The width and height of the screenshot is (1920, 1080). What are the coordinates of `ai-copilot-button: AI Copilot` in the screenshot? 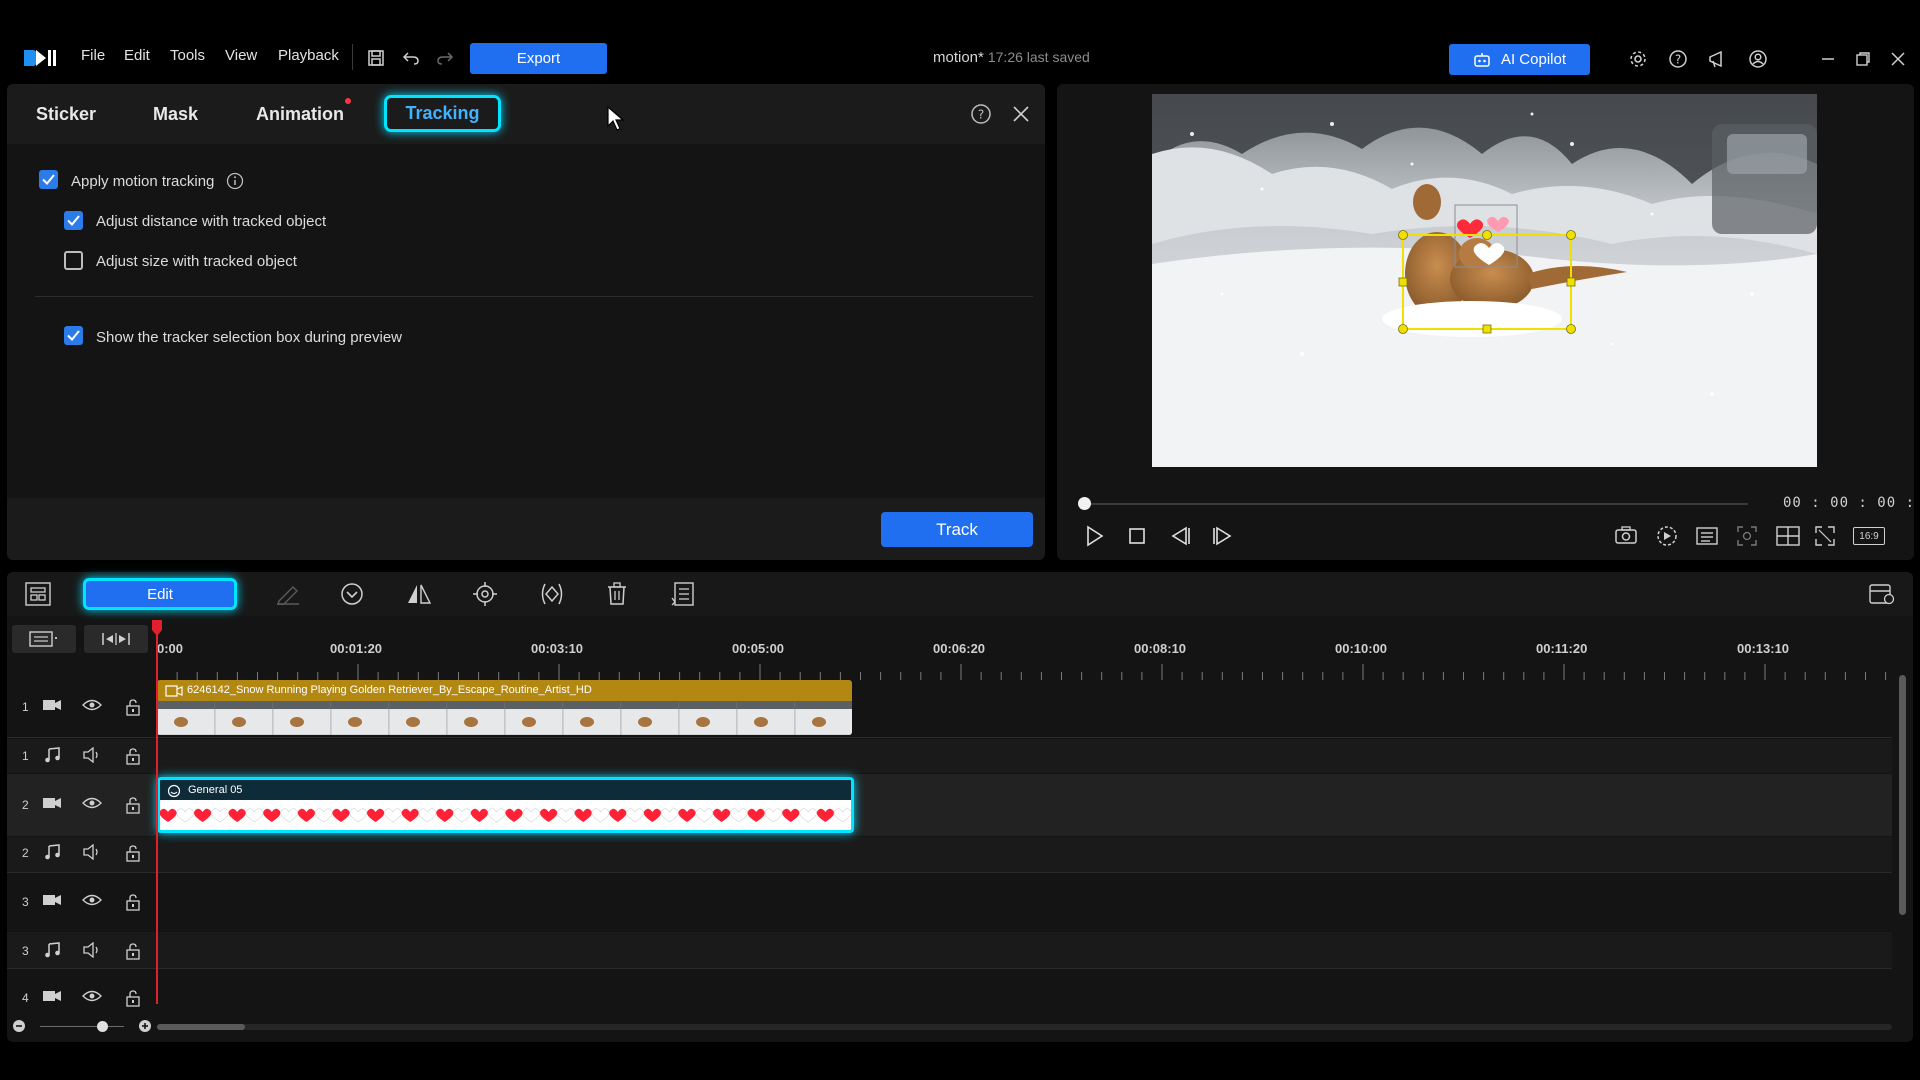 It's located at (1519, 59).